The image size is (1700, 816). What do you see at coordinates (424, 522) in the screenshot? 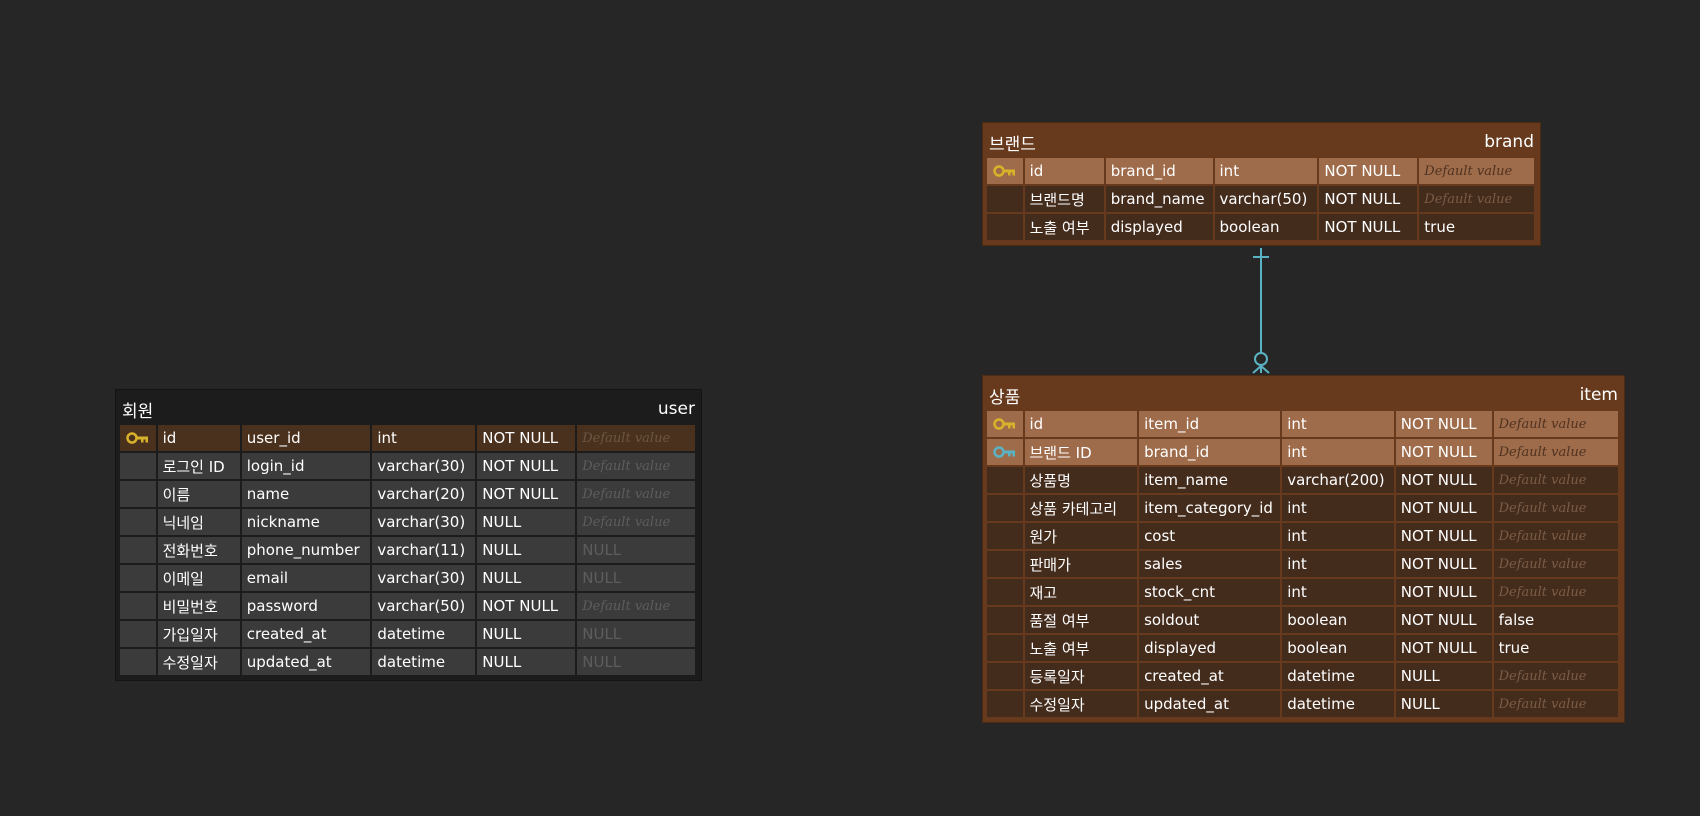
I see `column-type: varchar(30)` at bounding box center [424, 522].